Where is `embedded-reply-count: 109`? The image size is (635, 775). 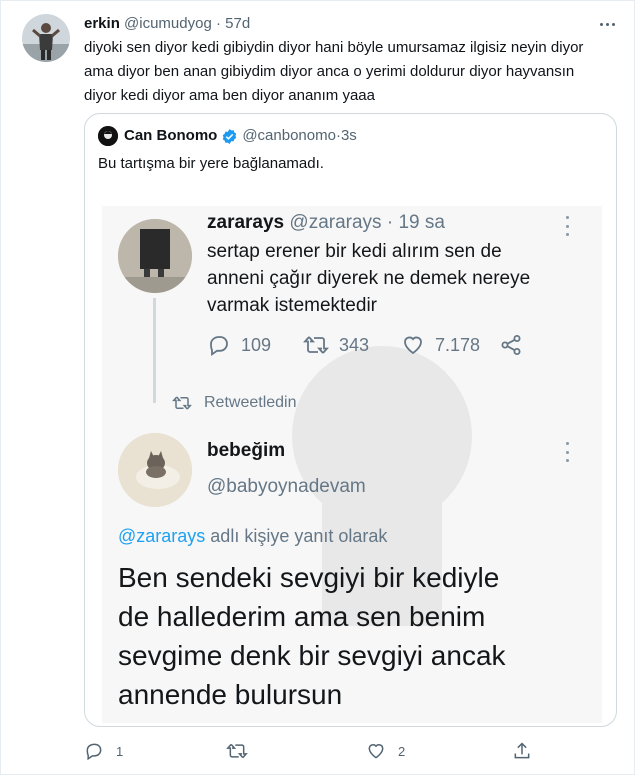
embedded-reply-count: 109 is located at coordinates (256, 345).